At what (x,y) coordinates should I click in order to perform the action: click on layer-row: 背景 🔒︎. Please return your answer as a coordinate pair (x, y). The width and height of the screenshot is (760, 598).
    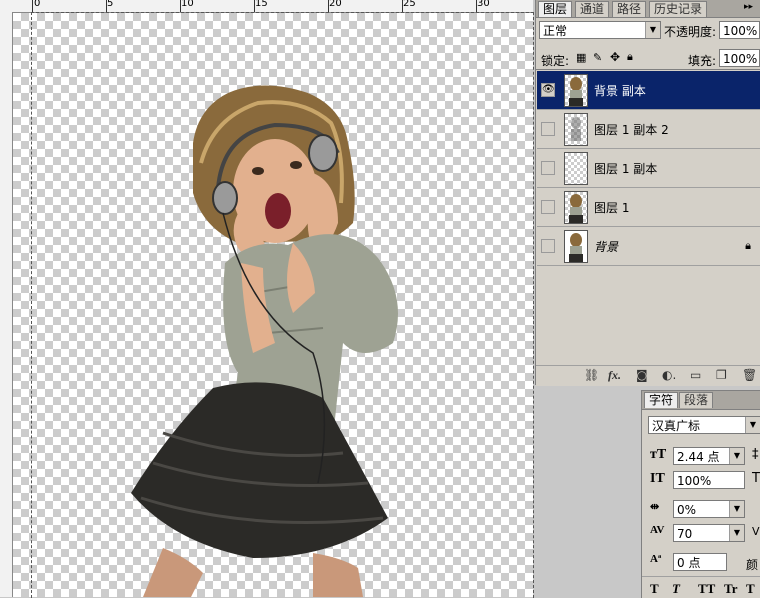
    Looking at the image, I should click on (648, 246).